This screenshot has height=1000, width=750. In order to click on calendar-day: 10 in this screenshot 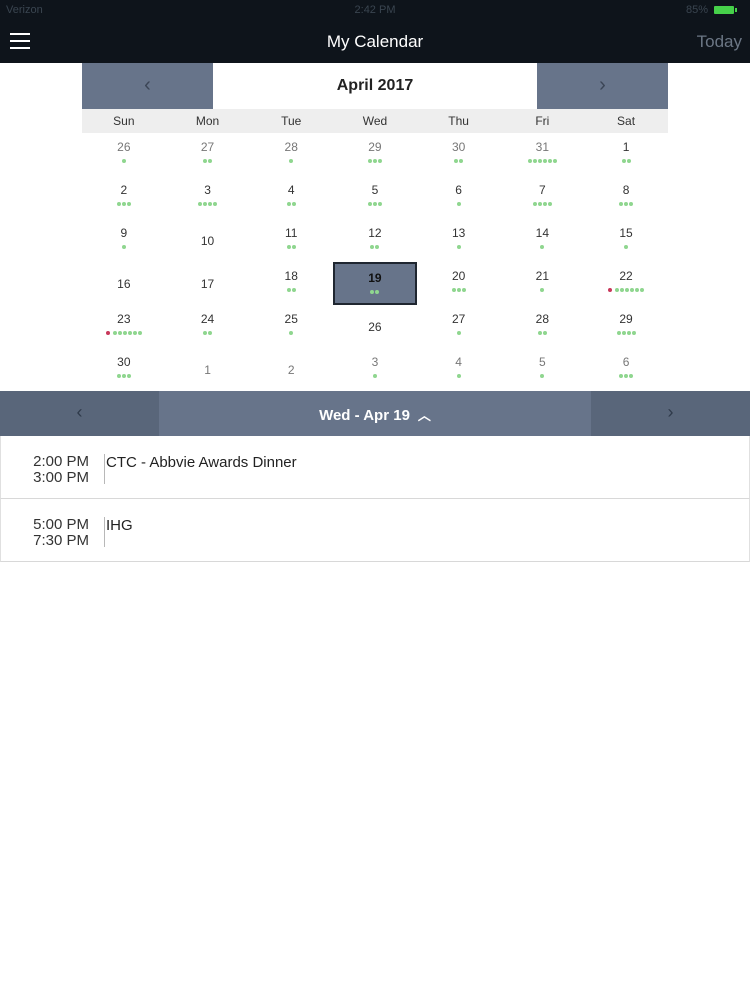, I will do `click(208, 240)`.